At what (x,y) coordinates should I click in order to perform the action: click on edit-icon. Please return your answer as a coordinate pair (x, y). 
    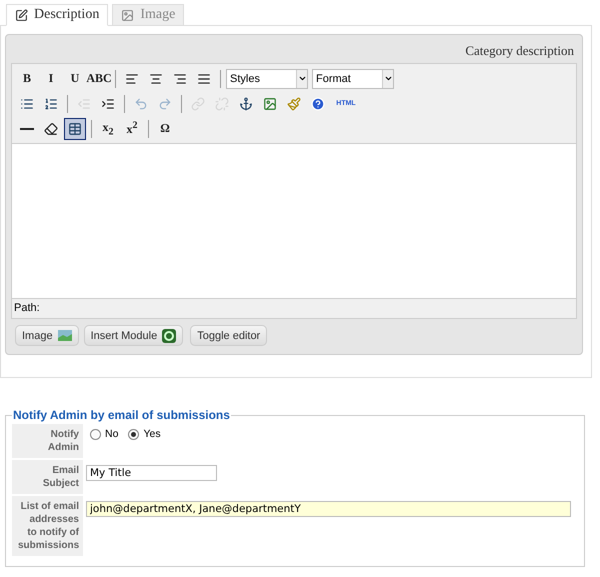
    Looking at the image, I should click on (21, 15).